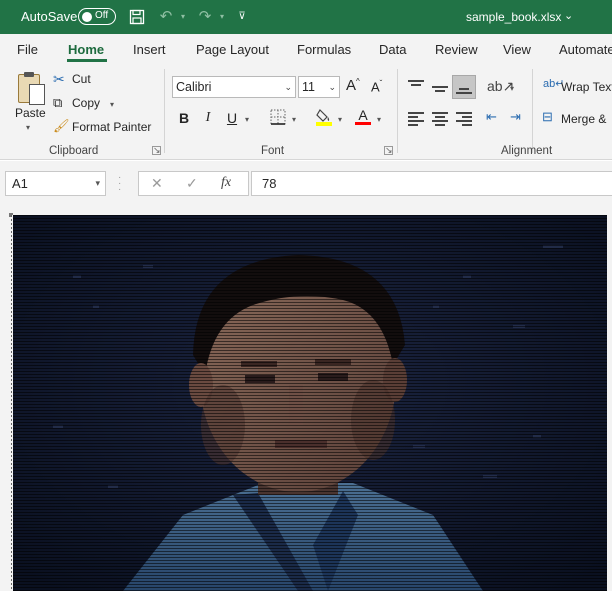 This screenshot has height=591, width=612. Describe the element at coordinates (157, 183) in the screenshot. I see `cancel-icon: ✕` at that location.